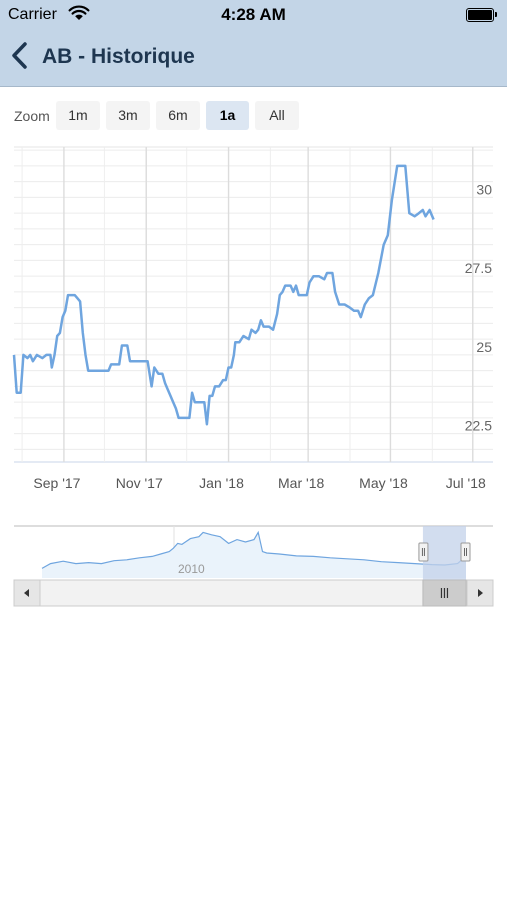 Image resolution: width=507 pixels, height=900 pixels. Describe the element at coordinates (465, 552) in the screenshot. I see `navigator-right-handle` at that location.